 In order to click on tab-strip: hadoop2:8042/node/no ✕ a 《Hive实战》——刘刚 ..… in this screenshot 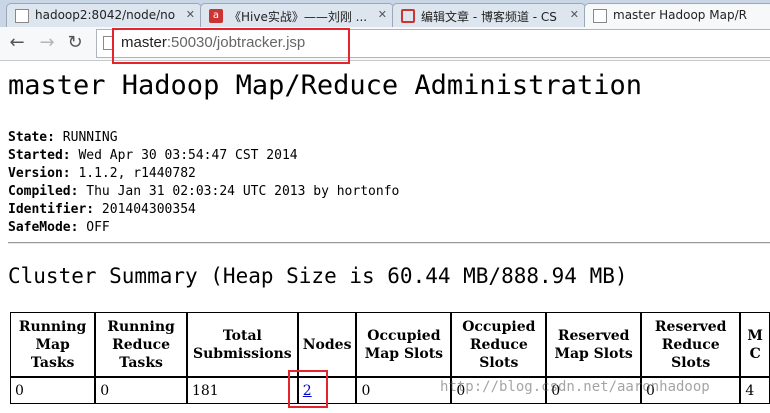, I will do `click(385, 14)`.